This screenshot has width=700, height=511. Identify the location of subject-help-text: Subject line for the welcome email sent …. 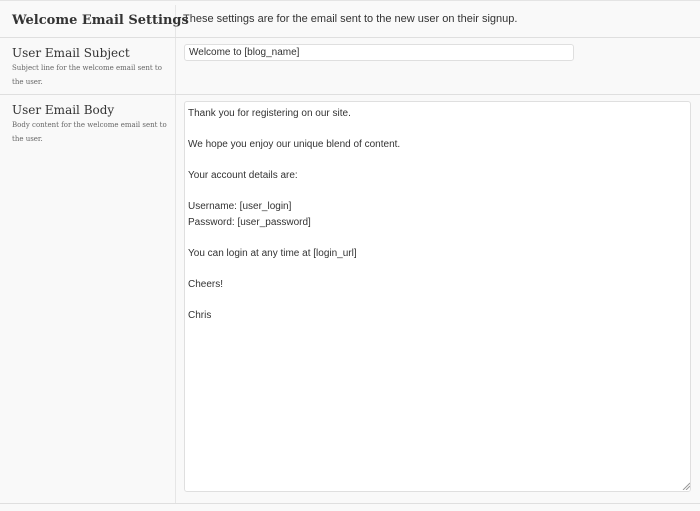
(87, 75).